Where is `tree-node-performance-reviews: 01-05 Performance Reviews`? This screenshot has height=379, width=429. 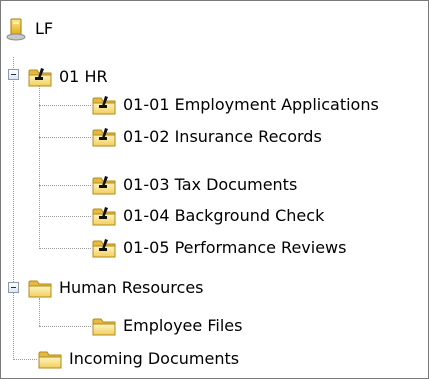
tree-node-performance-reviews: 01-05 Performance Reviews is located at coordinates (218, 248).